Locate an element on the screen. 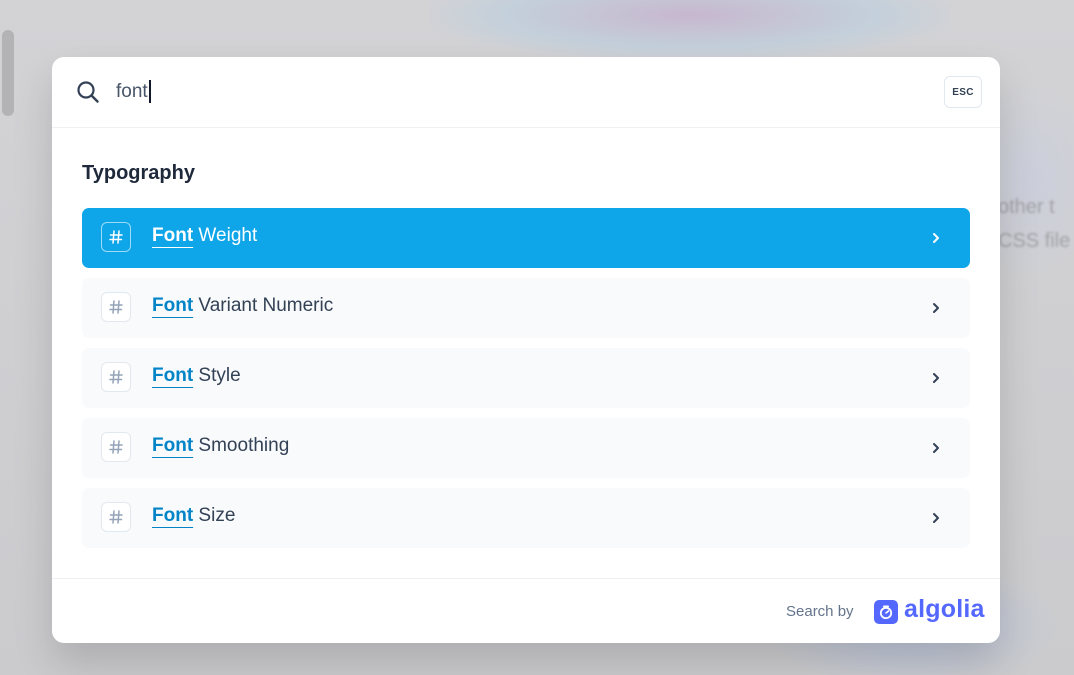 Image resolution: width=1074 pixels, height=675 pixels. result-title-rest: Variant Numeric is located at coordinates (263, 305).